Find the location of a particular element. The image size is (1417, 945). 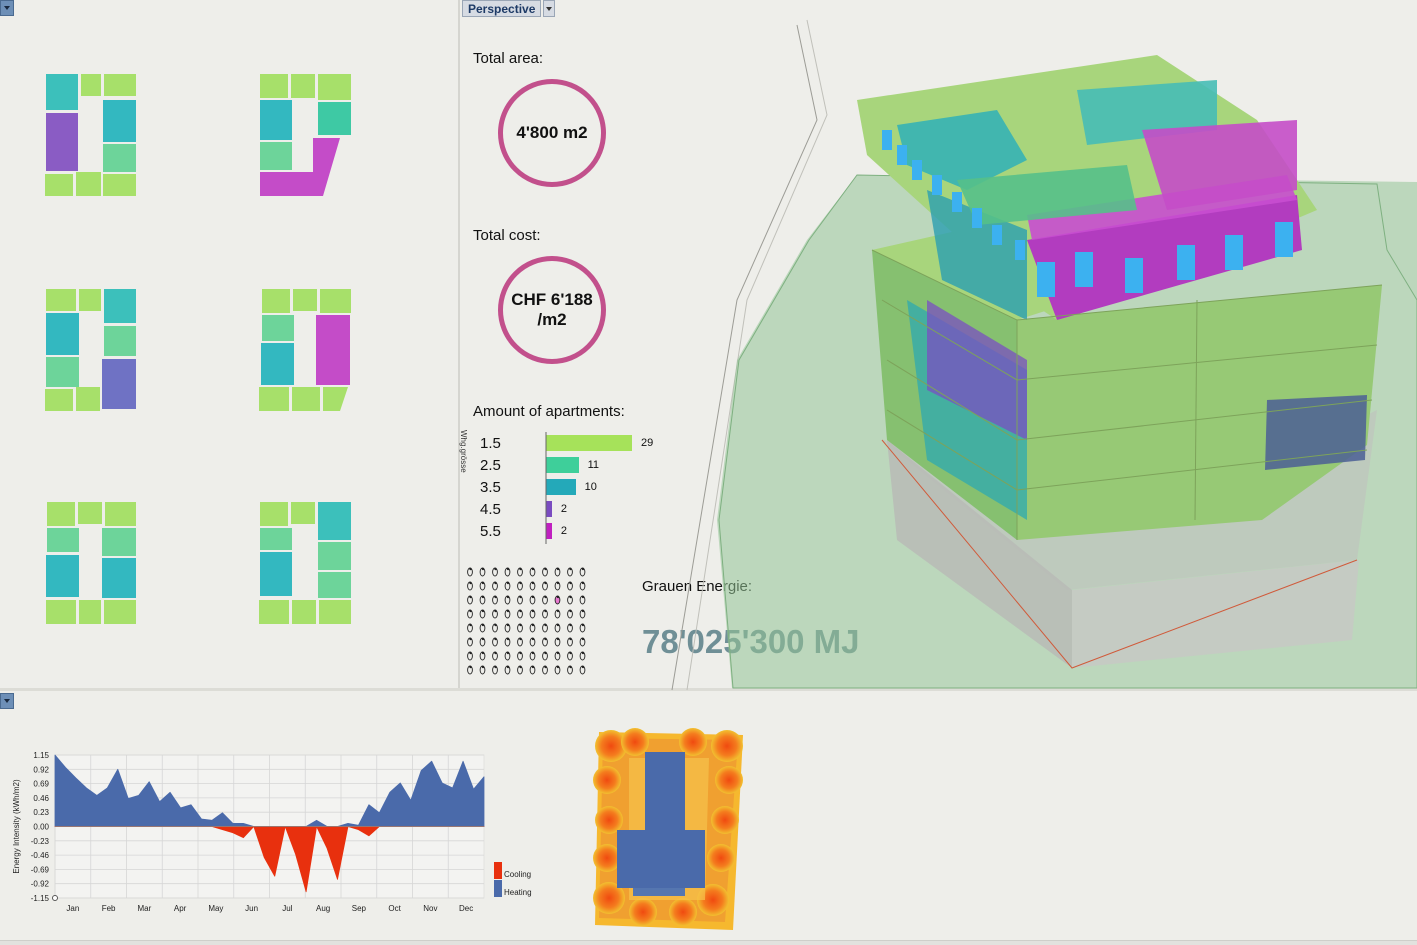

apartment-bar-row: 1.5 29 is located at coordinates (566, 443).